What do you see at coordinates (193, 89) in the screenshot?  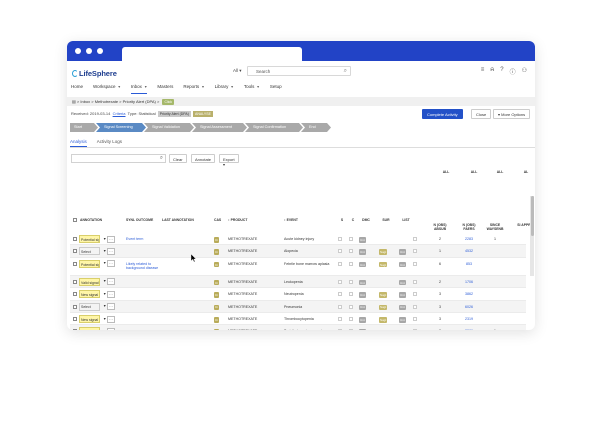 I see `nav-item-reports: Reports ▼` at bounding box center [193, 89].